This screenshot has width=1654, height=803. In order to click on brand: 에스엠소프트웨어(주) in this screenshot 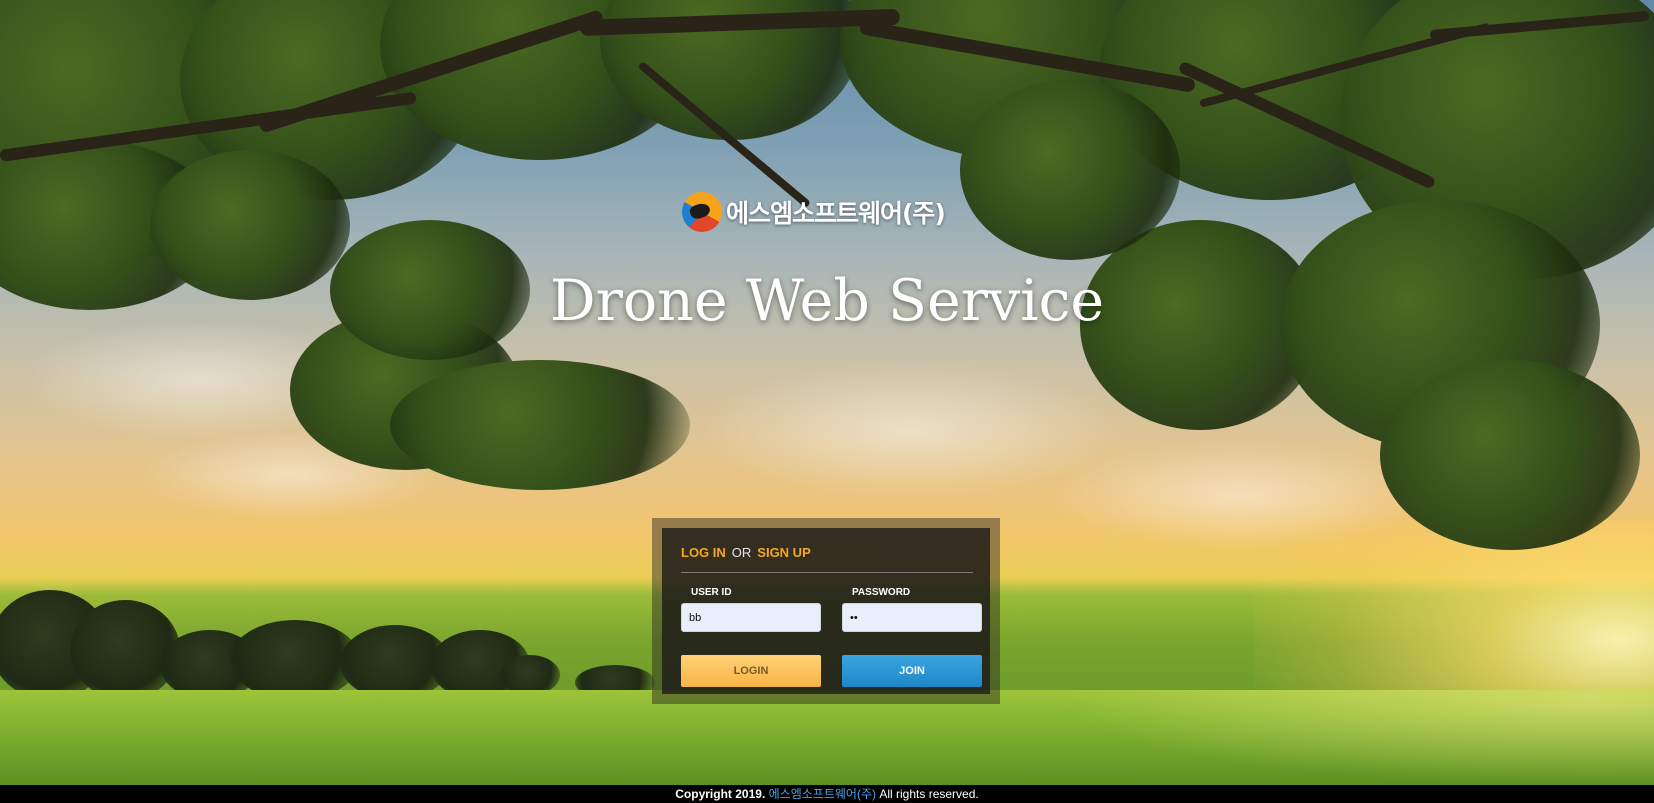, I will do `click(814, 212)`.